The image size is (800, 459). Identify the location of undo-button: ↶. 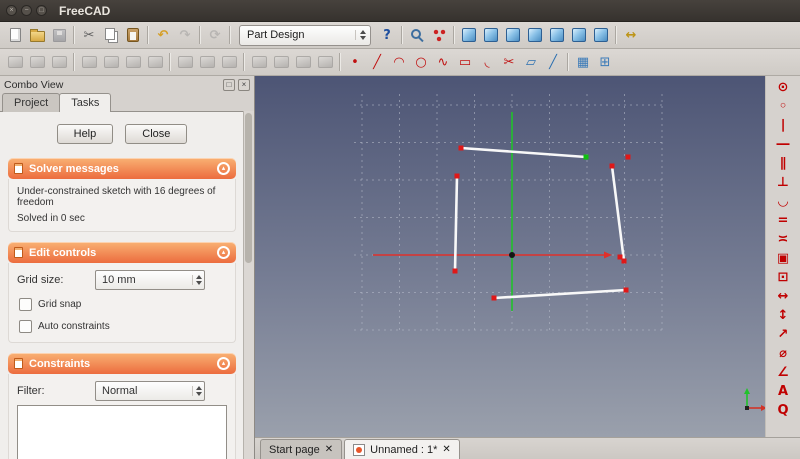
(163, 35).